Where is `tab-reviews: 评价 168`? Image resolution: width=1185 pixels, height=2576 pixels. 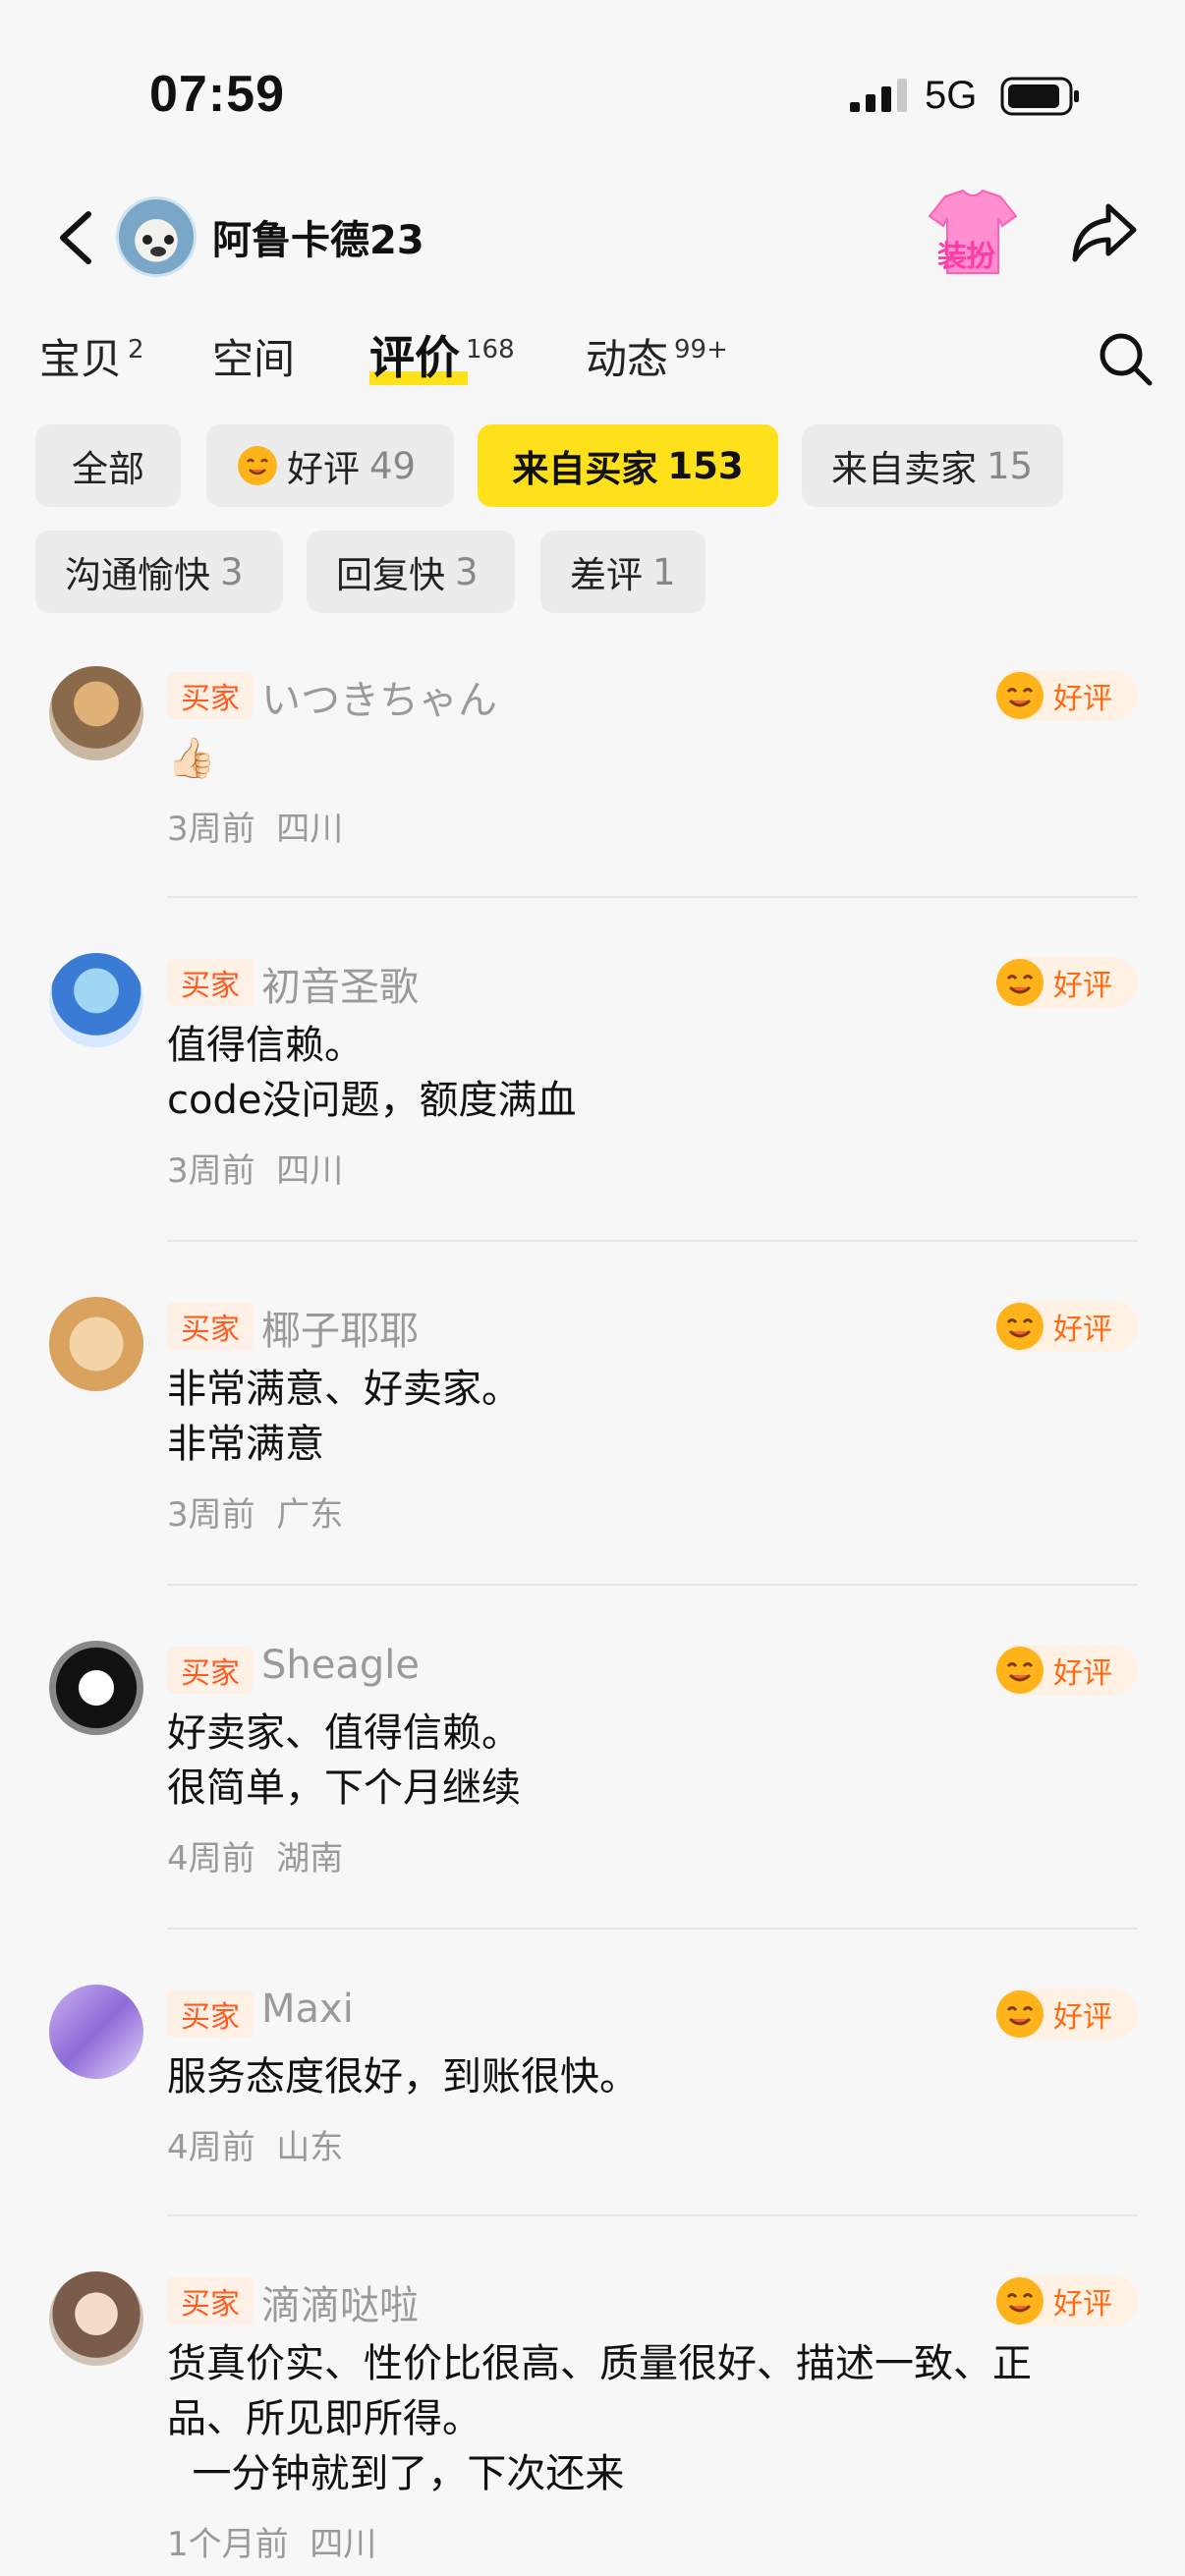
tab-reviews: 评价 168 is located at coordinates (442, 354).